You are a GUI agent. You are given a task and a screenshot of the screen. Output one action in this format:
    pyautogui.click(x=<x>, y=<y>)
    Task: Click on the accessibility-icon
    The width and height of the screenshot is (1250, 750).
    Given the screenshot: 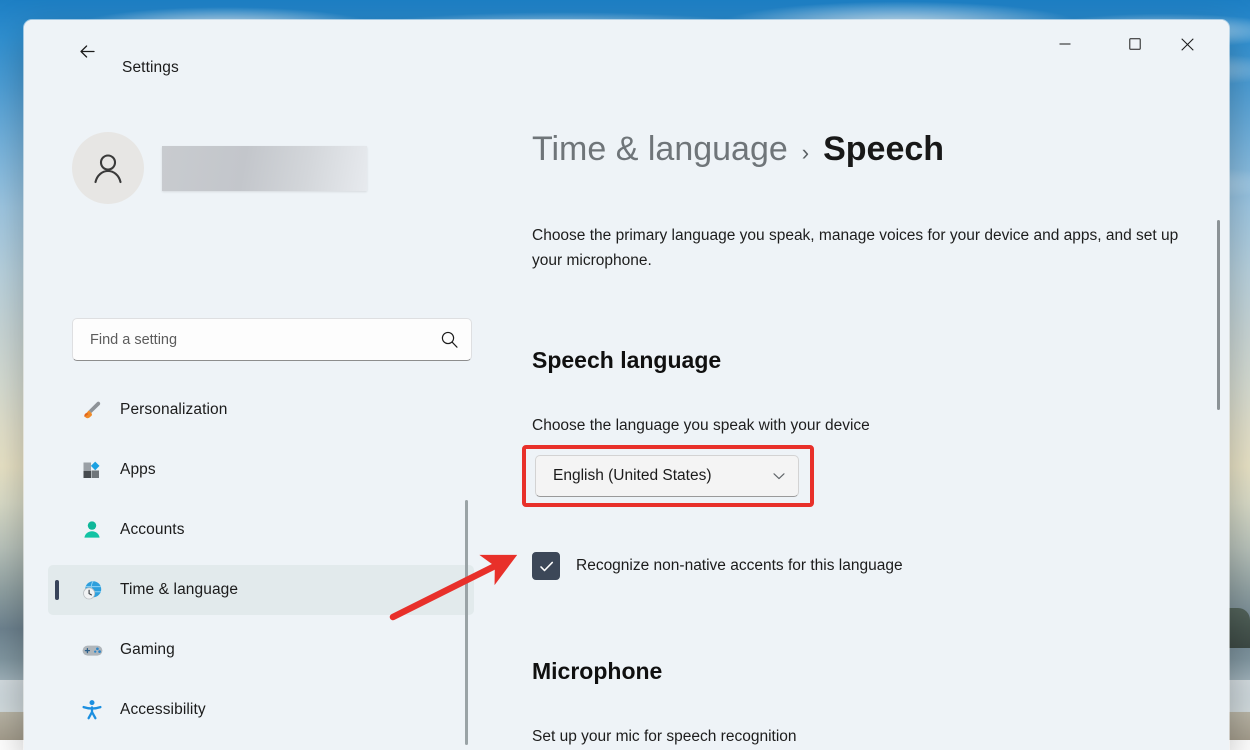 What is the action you would take?
    pyautogui.click(x=92, y=710)
    